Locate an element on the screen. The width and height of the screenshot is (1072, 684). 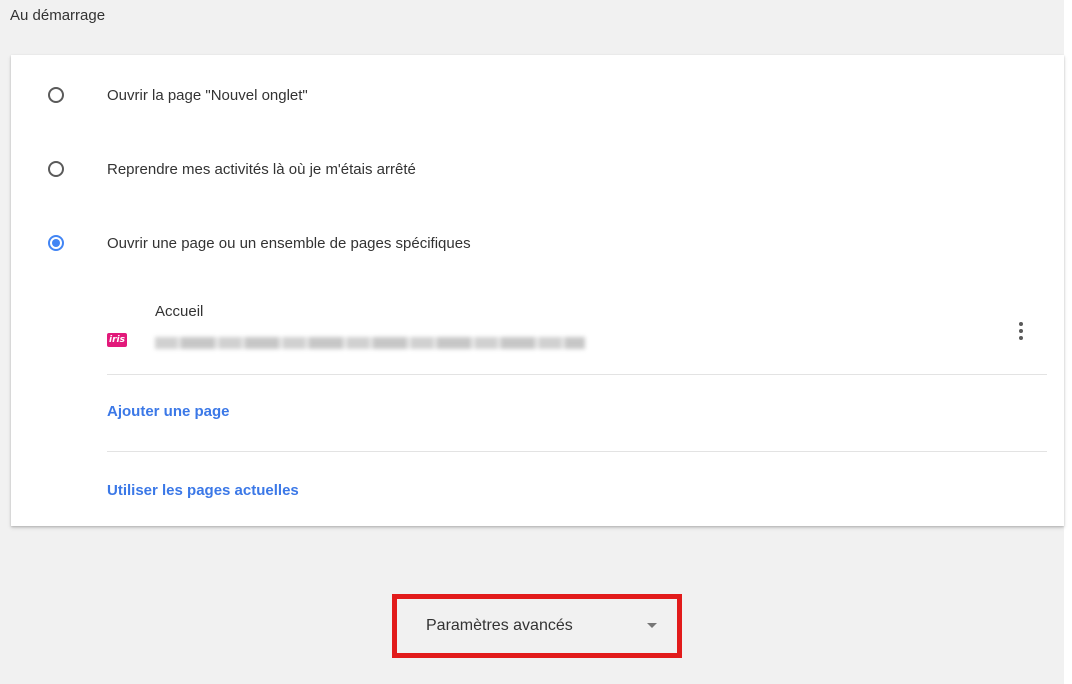
radio-button-selected is located at coordinates (56, 243).